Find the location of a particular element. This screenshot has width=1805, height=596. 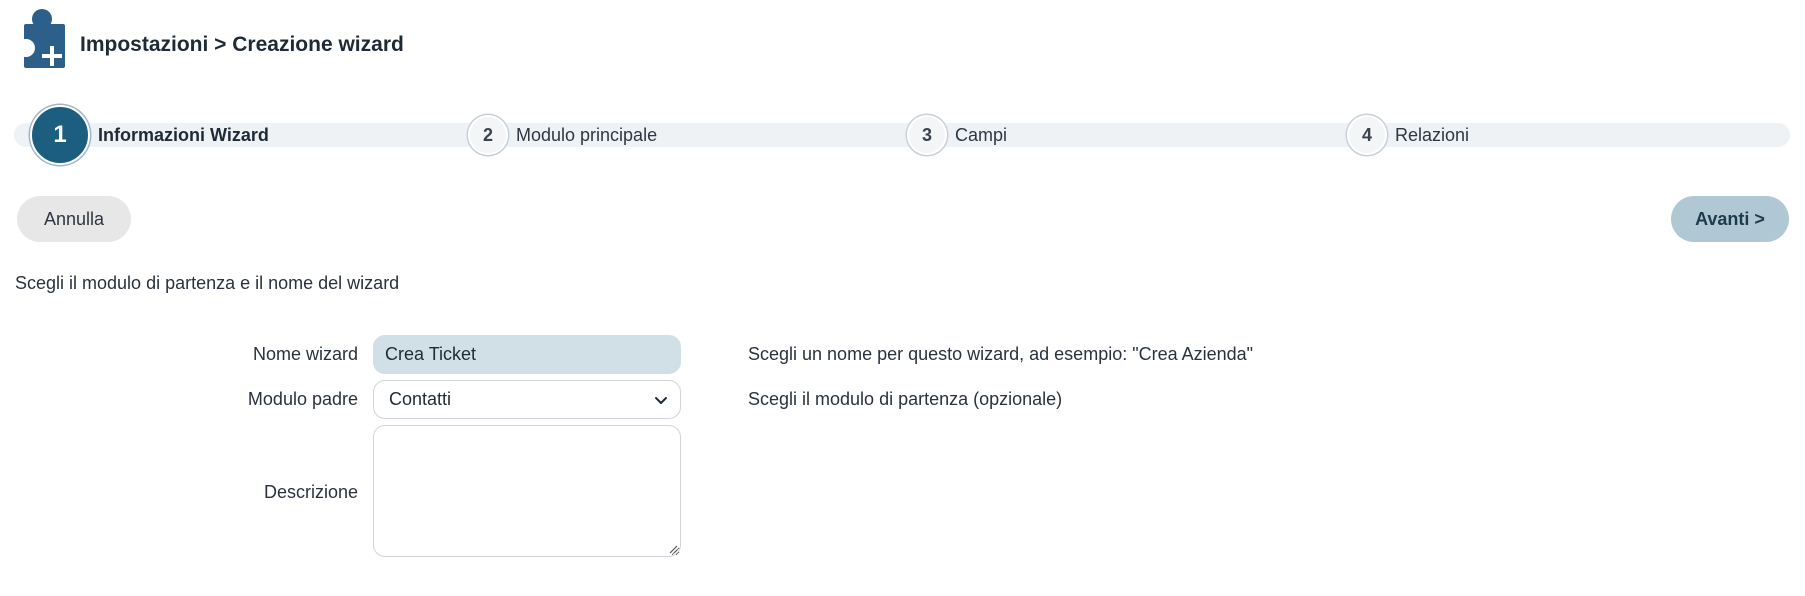

wizard-name-value: Crea Ticket is located at coordinates (431, 354).